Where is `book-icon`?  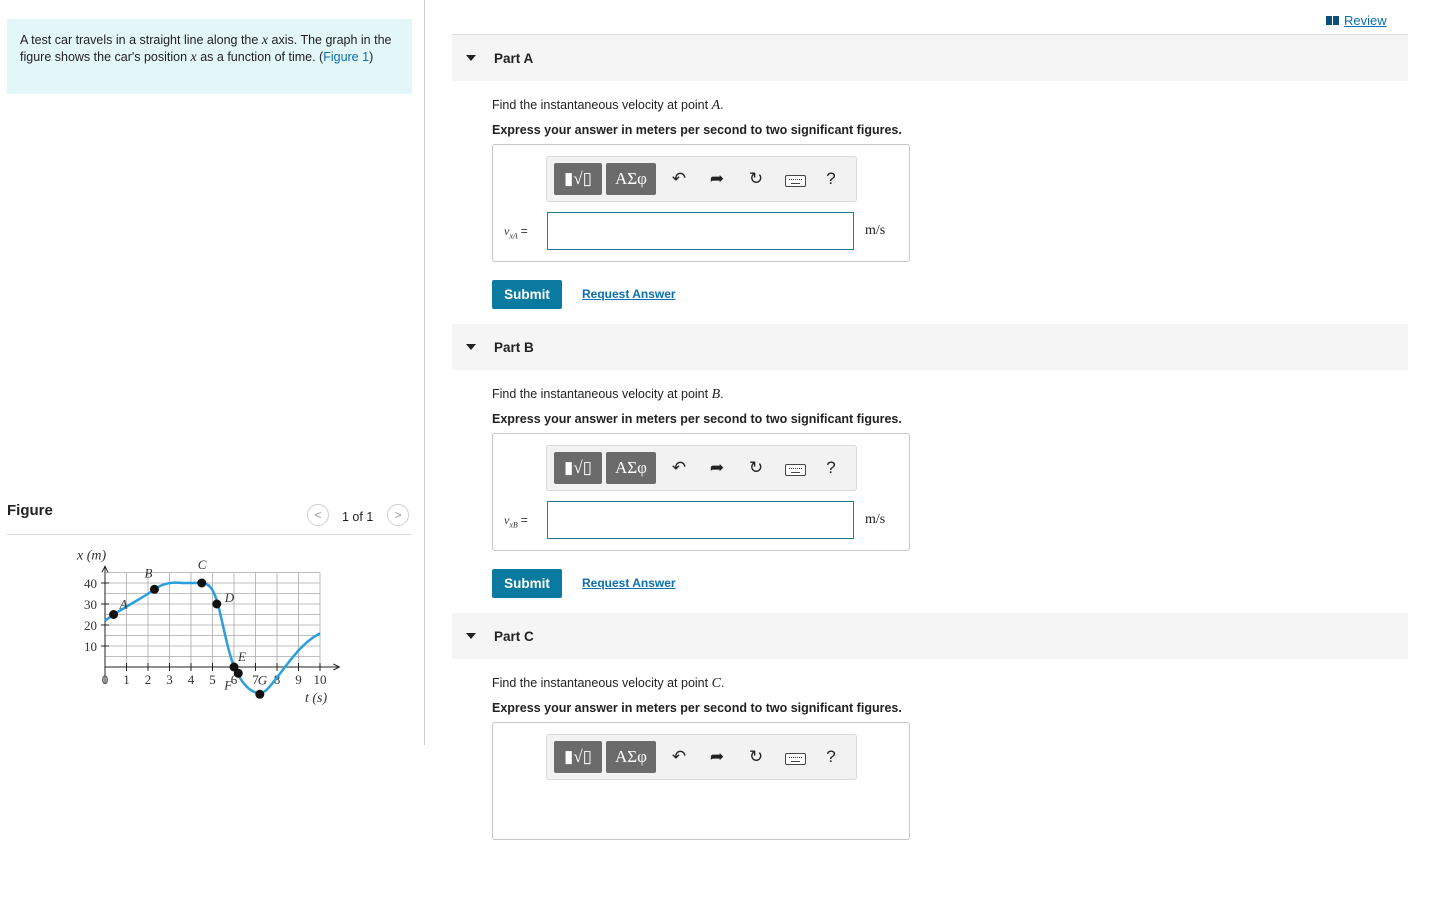
book-icon is located at coordinates (1332, 20).